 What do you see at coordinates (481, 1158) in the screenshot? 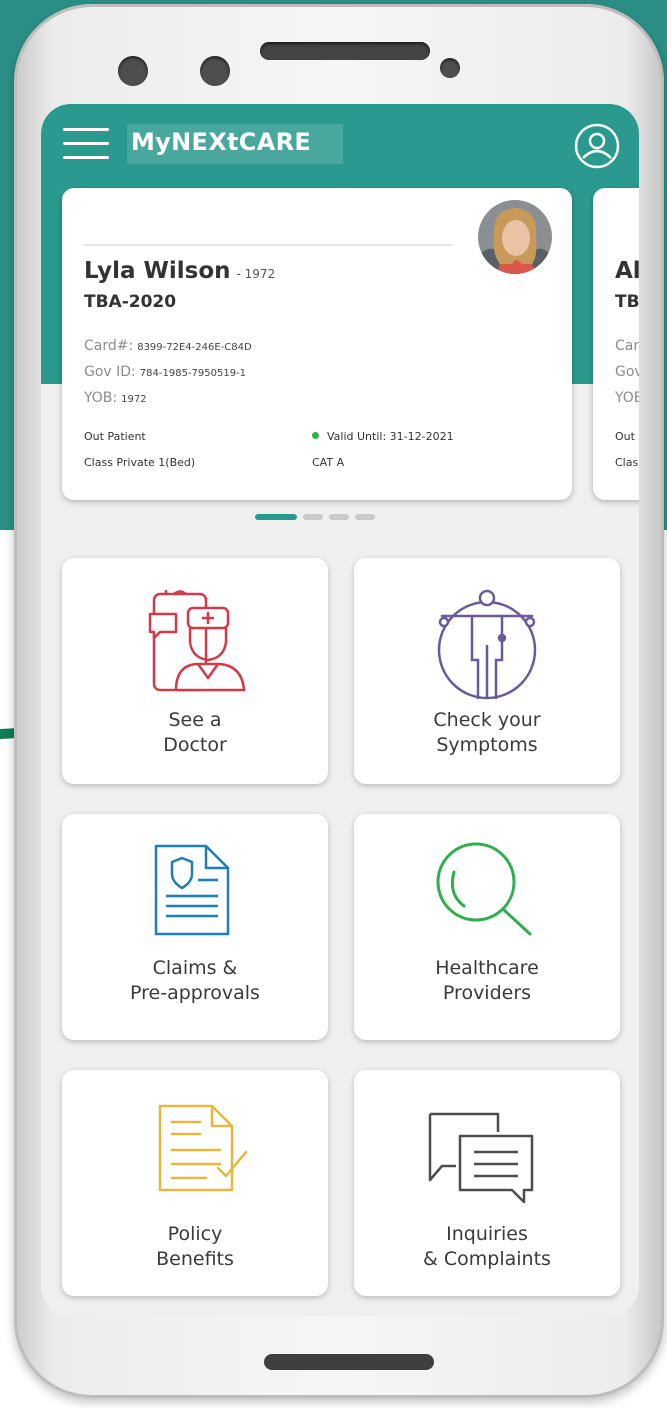
I see `chat-bubbles-icon` at bounding box center [481, 1158].